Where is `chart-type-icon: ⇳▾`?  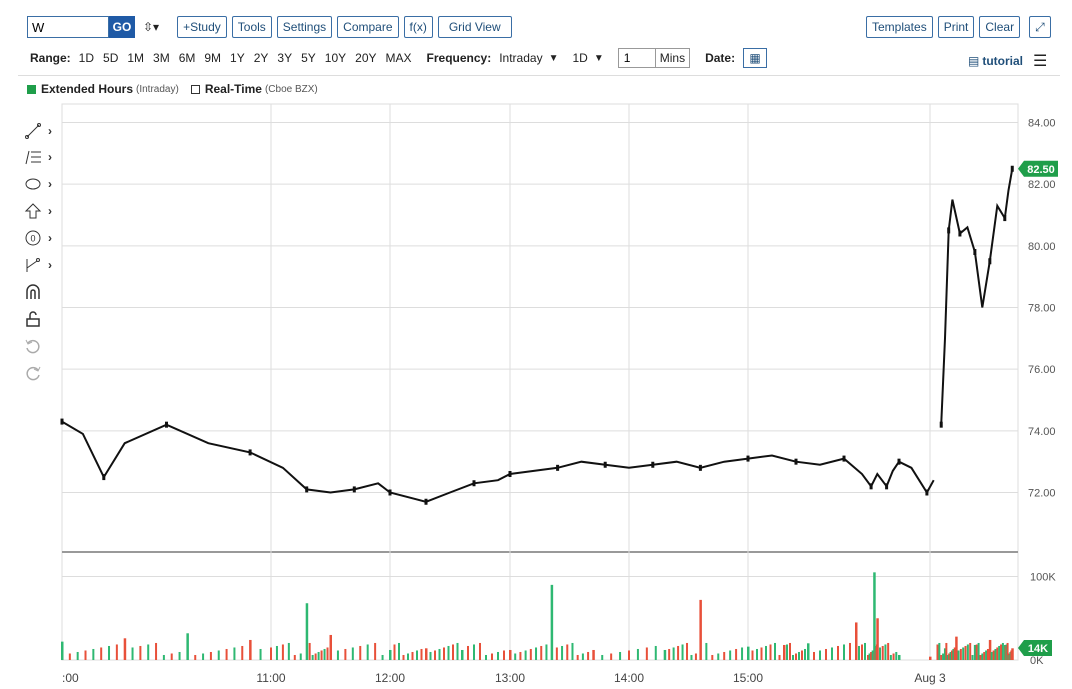
chart-type-icon: ⇳▾ is located at coordinates (151, 27).